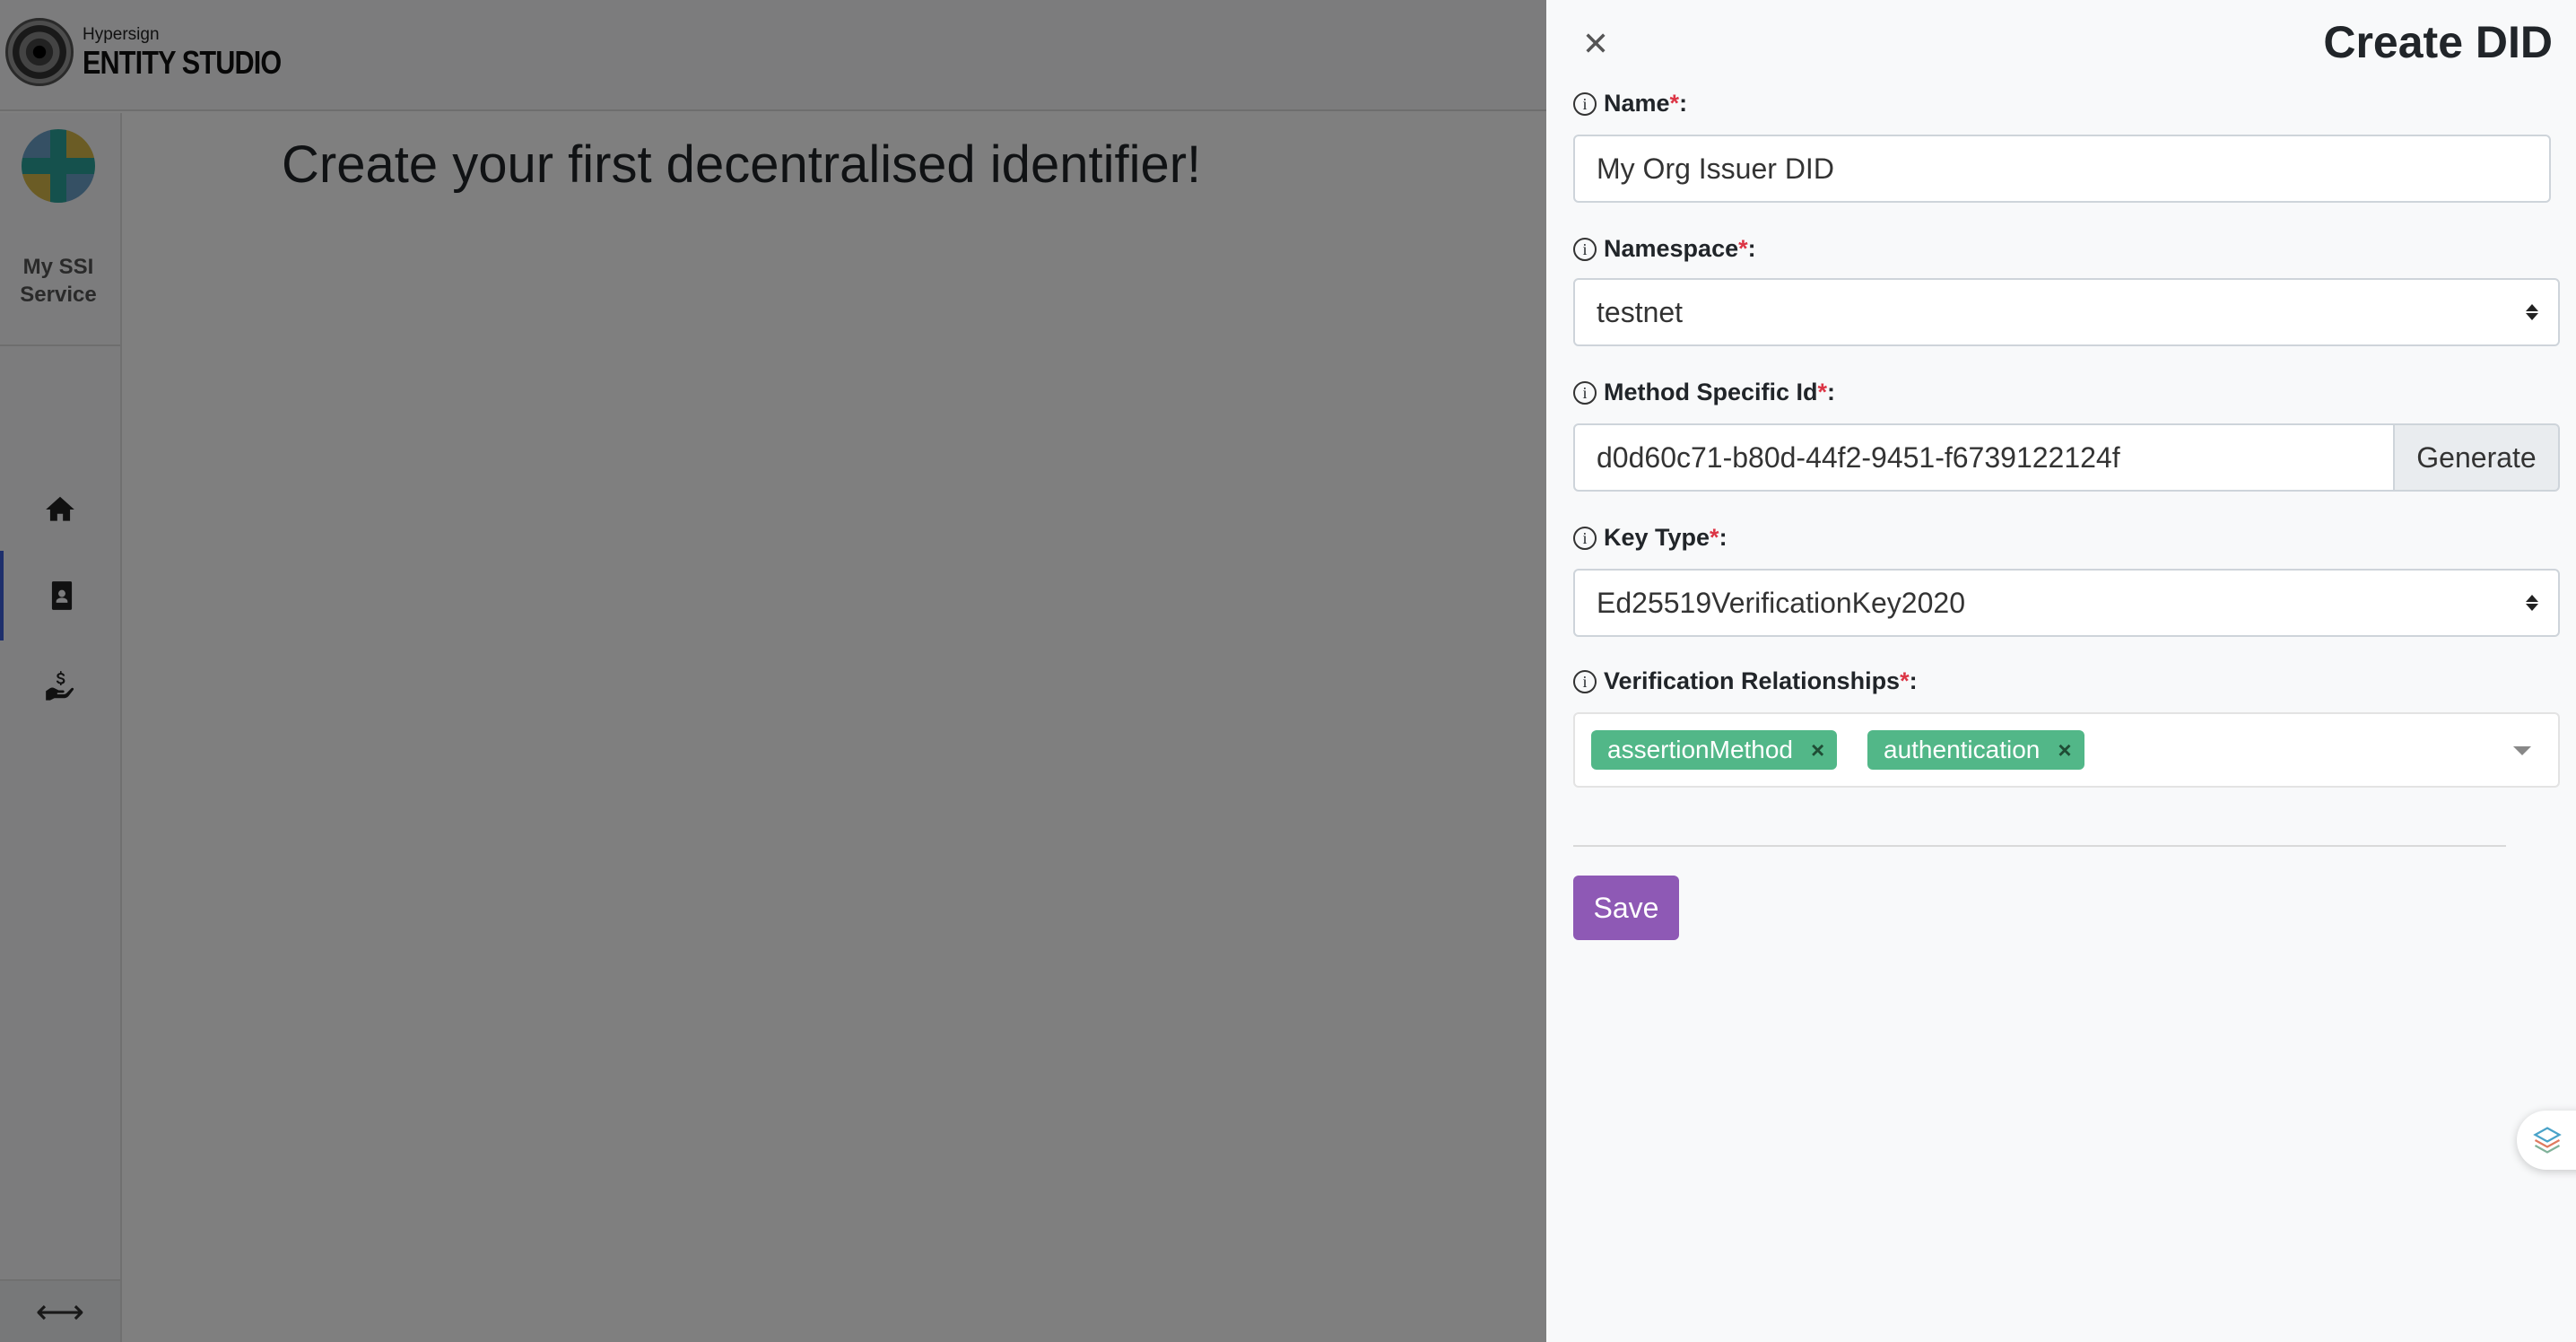 The width and height of the screenshot is (2576, 1342). I want to click on namespace-label: i Namespace *:, so click(1664, 249).